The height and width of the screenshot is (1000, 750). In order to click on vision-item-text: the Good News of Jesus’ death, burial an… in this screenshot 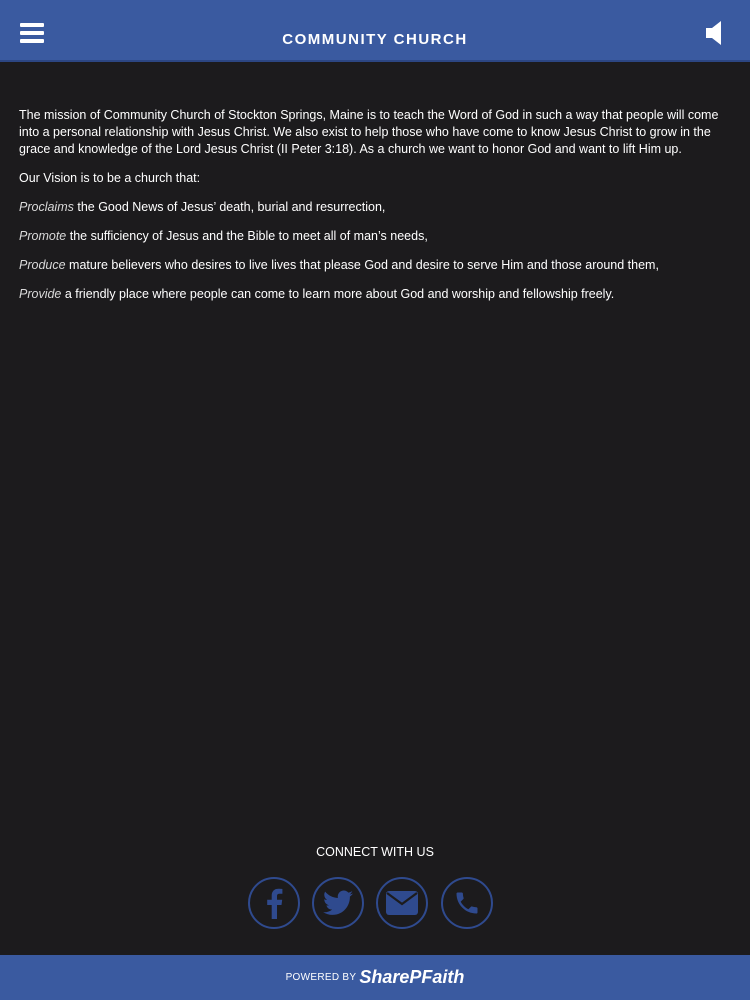, I will do `click(229, 207)`.